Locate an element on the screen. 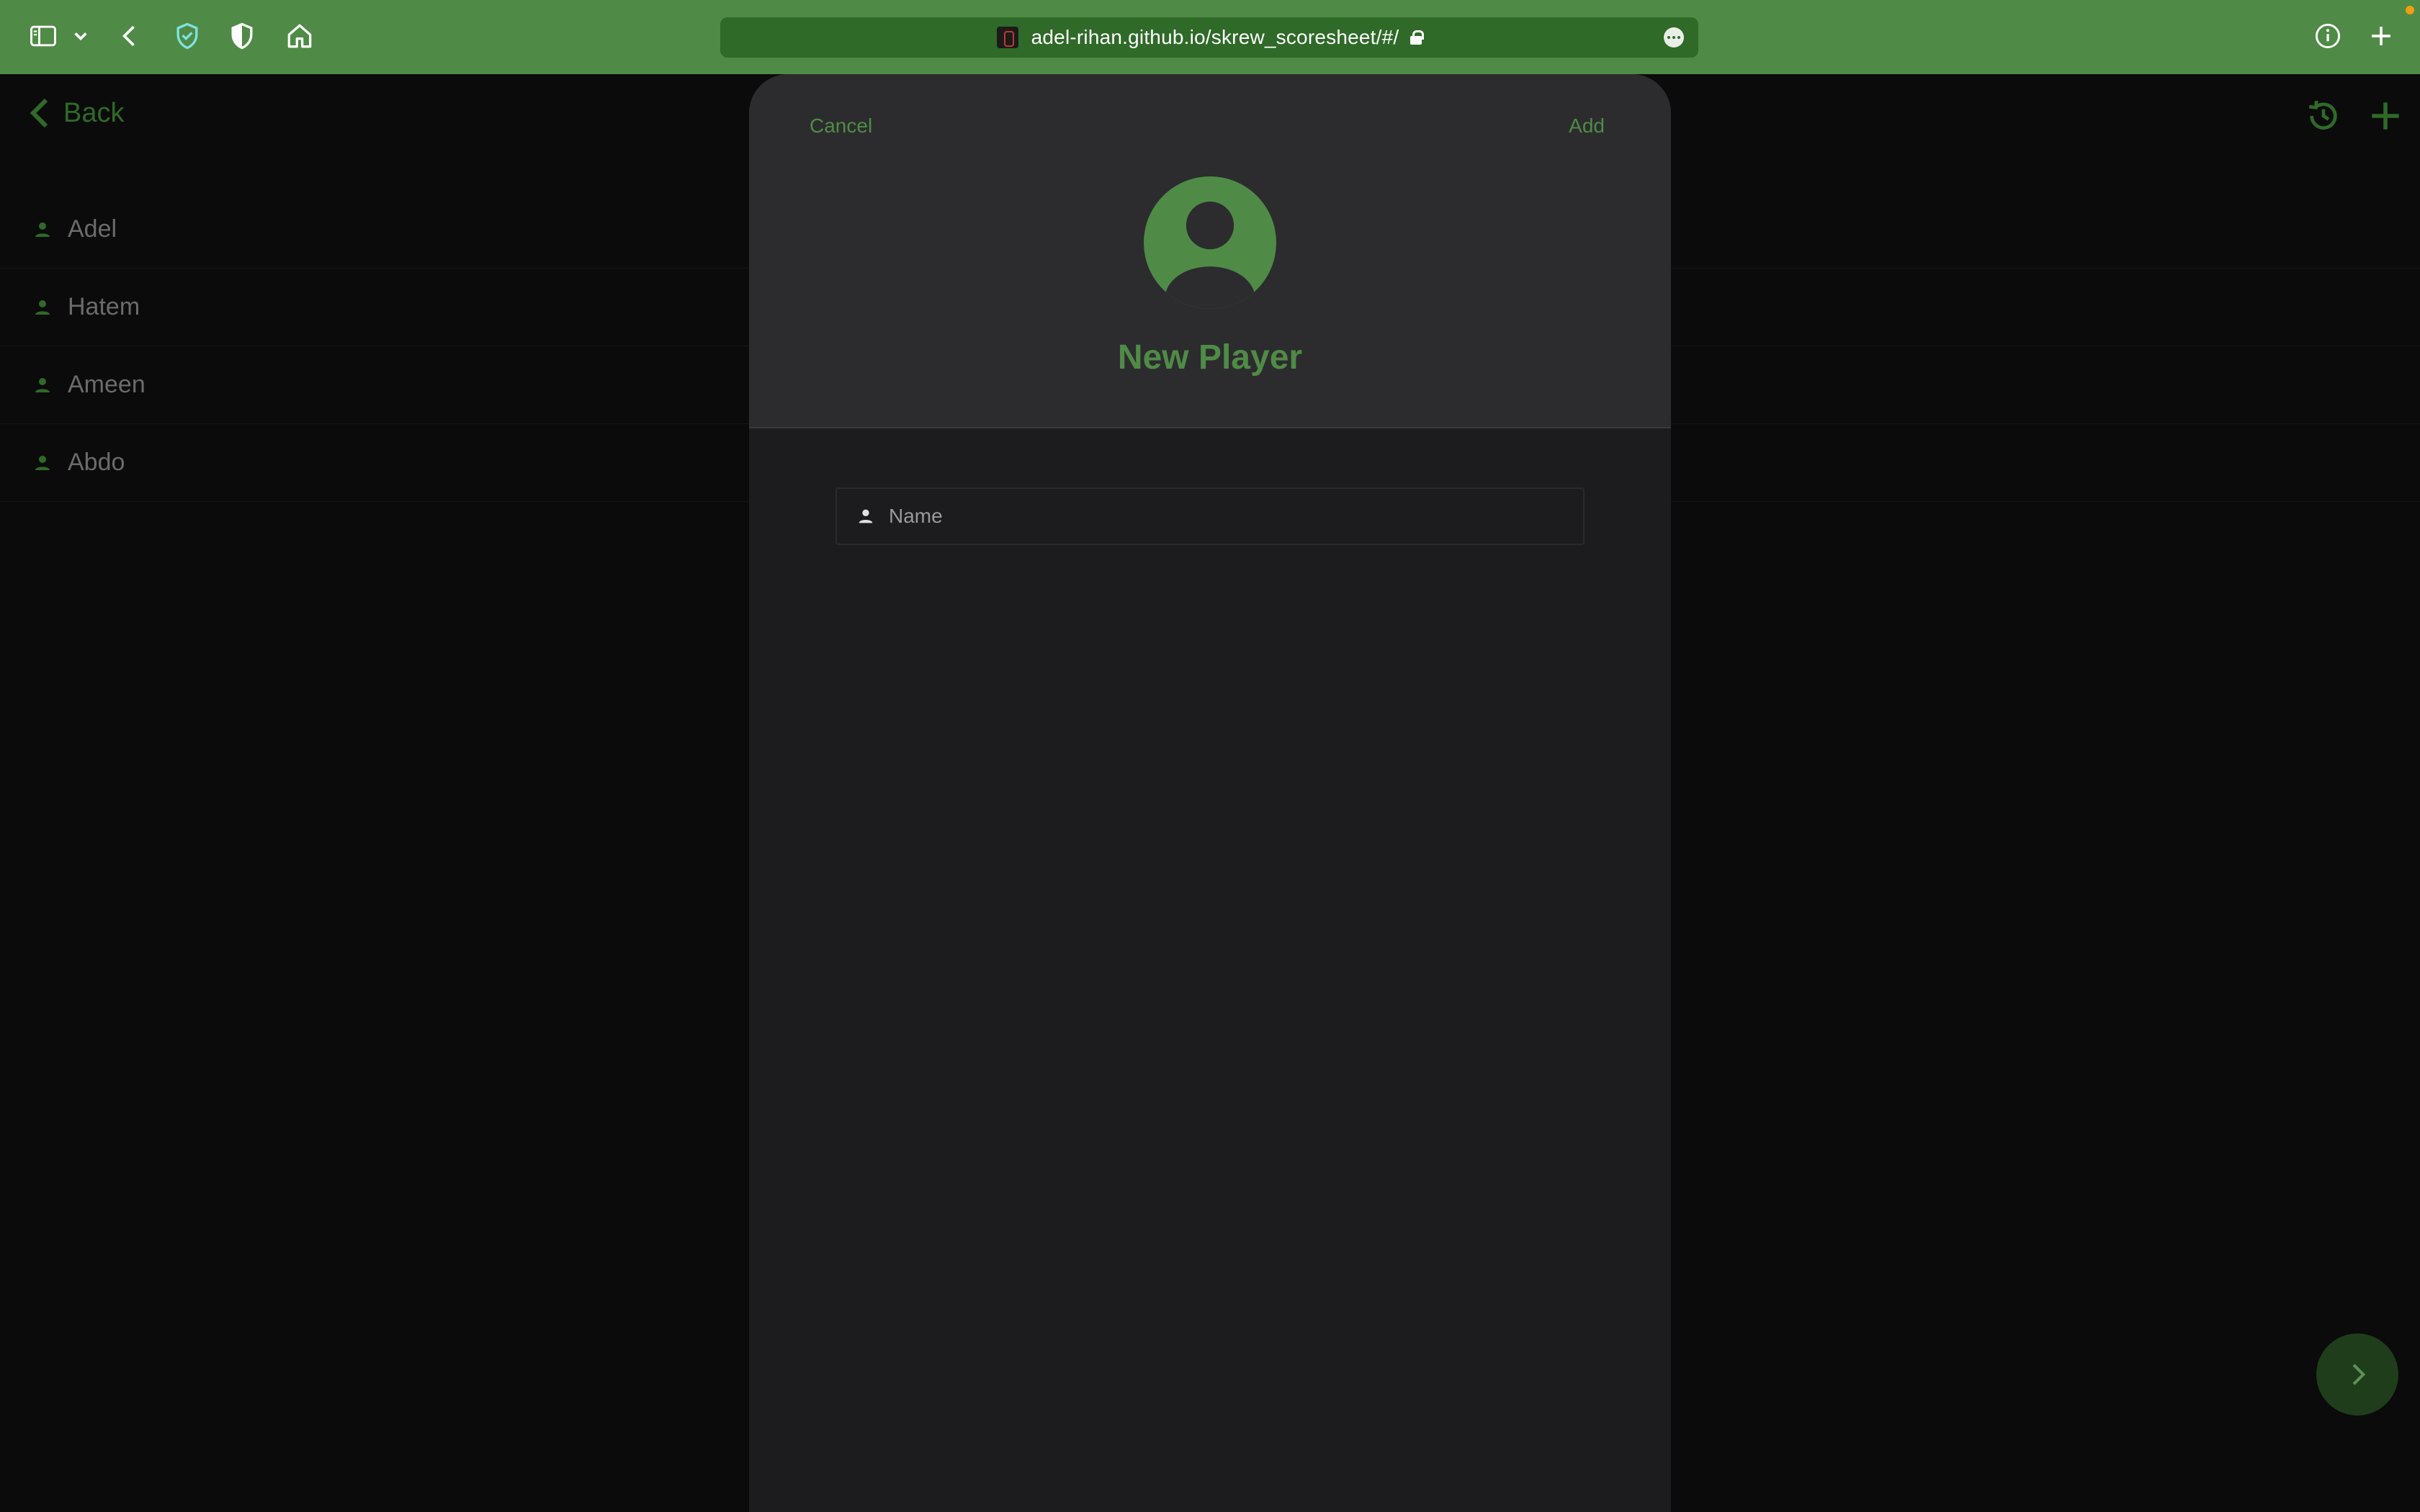 The image size is (2420, 1512). more-options-icon is located at coordinates (1674, 37).